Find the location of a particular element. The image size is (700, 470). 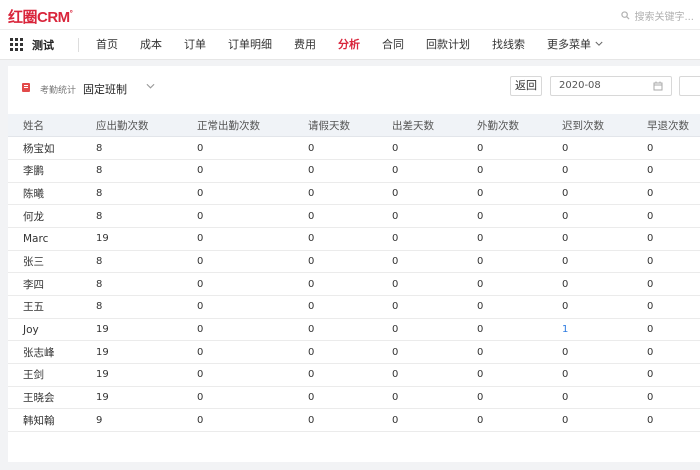

nav-item-3: 订单明细 is located at coordinates (250, 45).